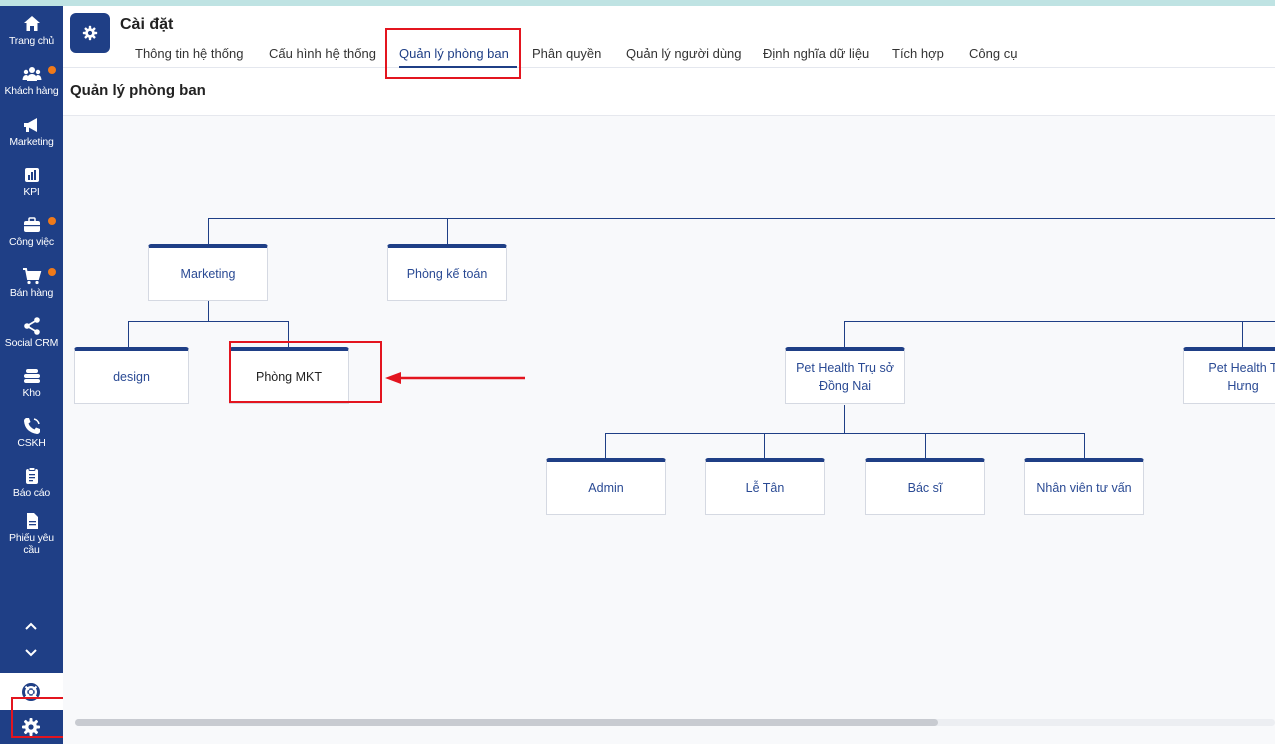 The height and width of the screenshot is (744, 1275). I want to click on sidebar-item-requests: Phiếu yêu cầu, so click(31, 541).